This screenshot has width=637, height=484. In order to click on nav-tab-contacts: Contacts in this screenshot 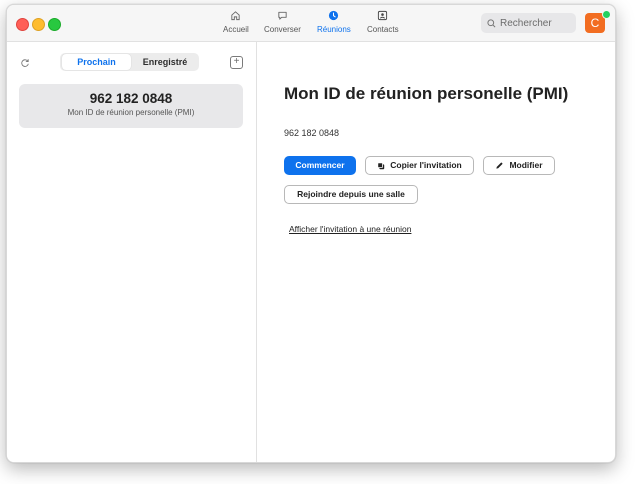, I will do `click(383, 20)`.